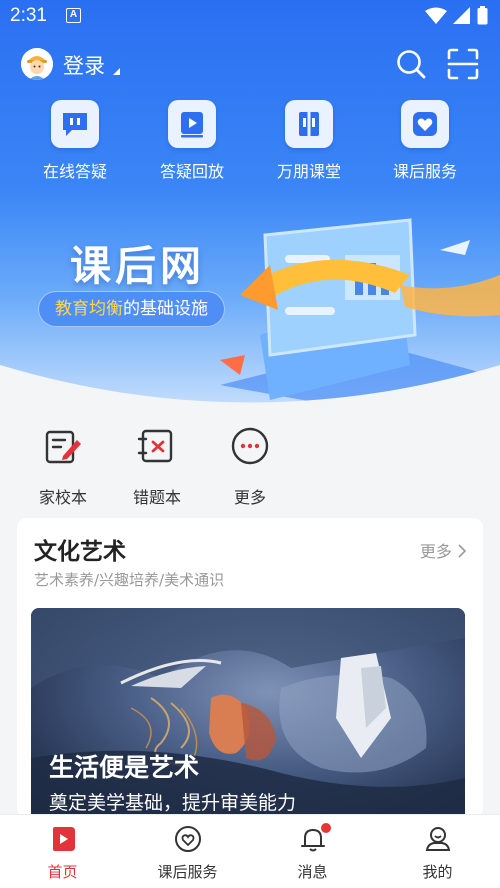 The image size is (500, 888). Describe the element at coordinates (250, 66) in the screenshot. I see `top-row: 登录` at that location.